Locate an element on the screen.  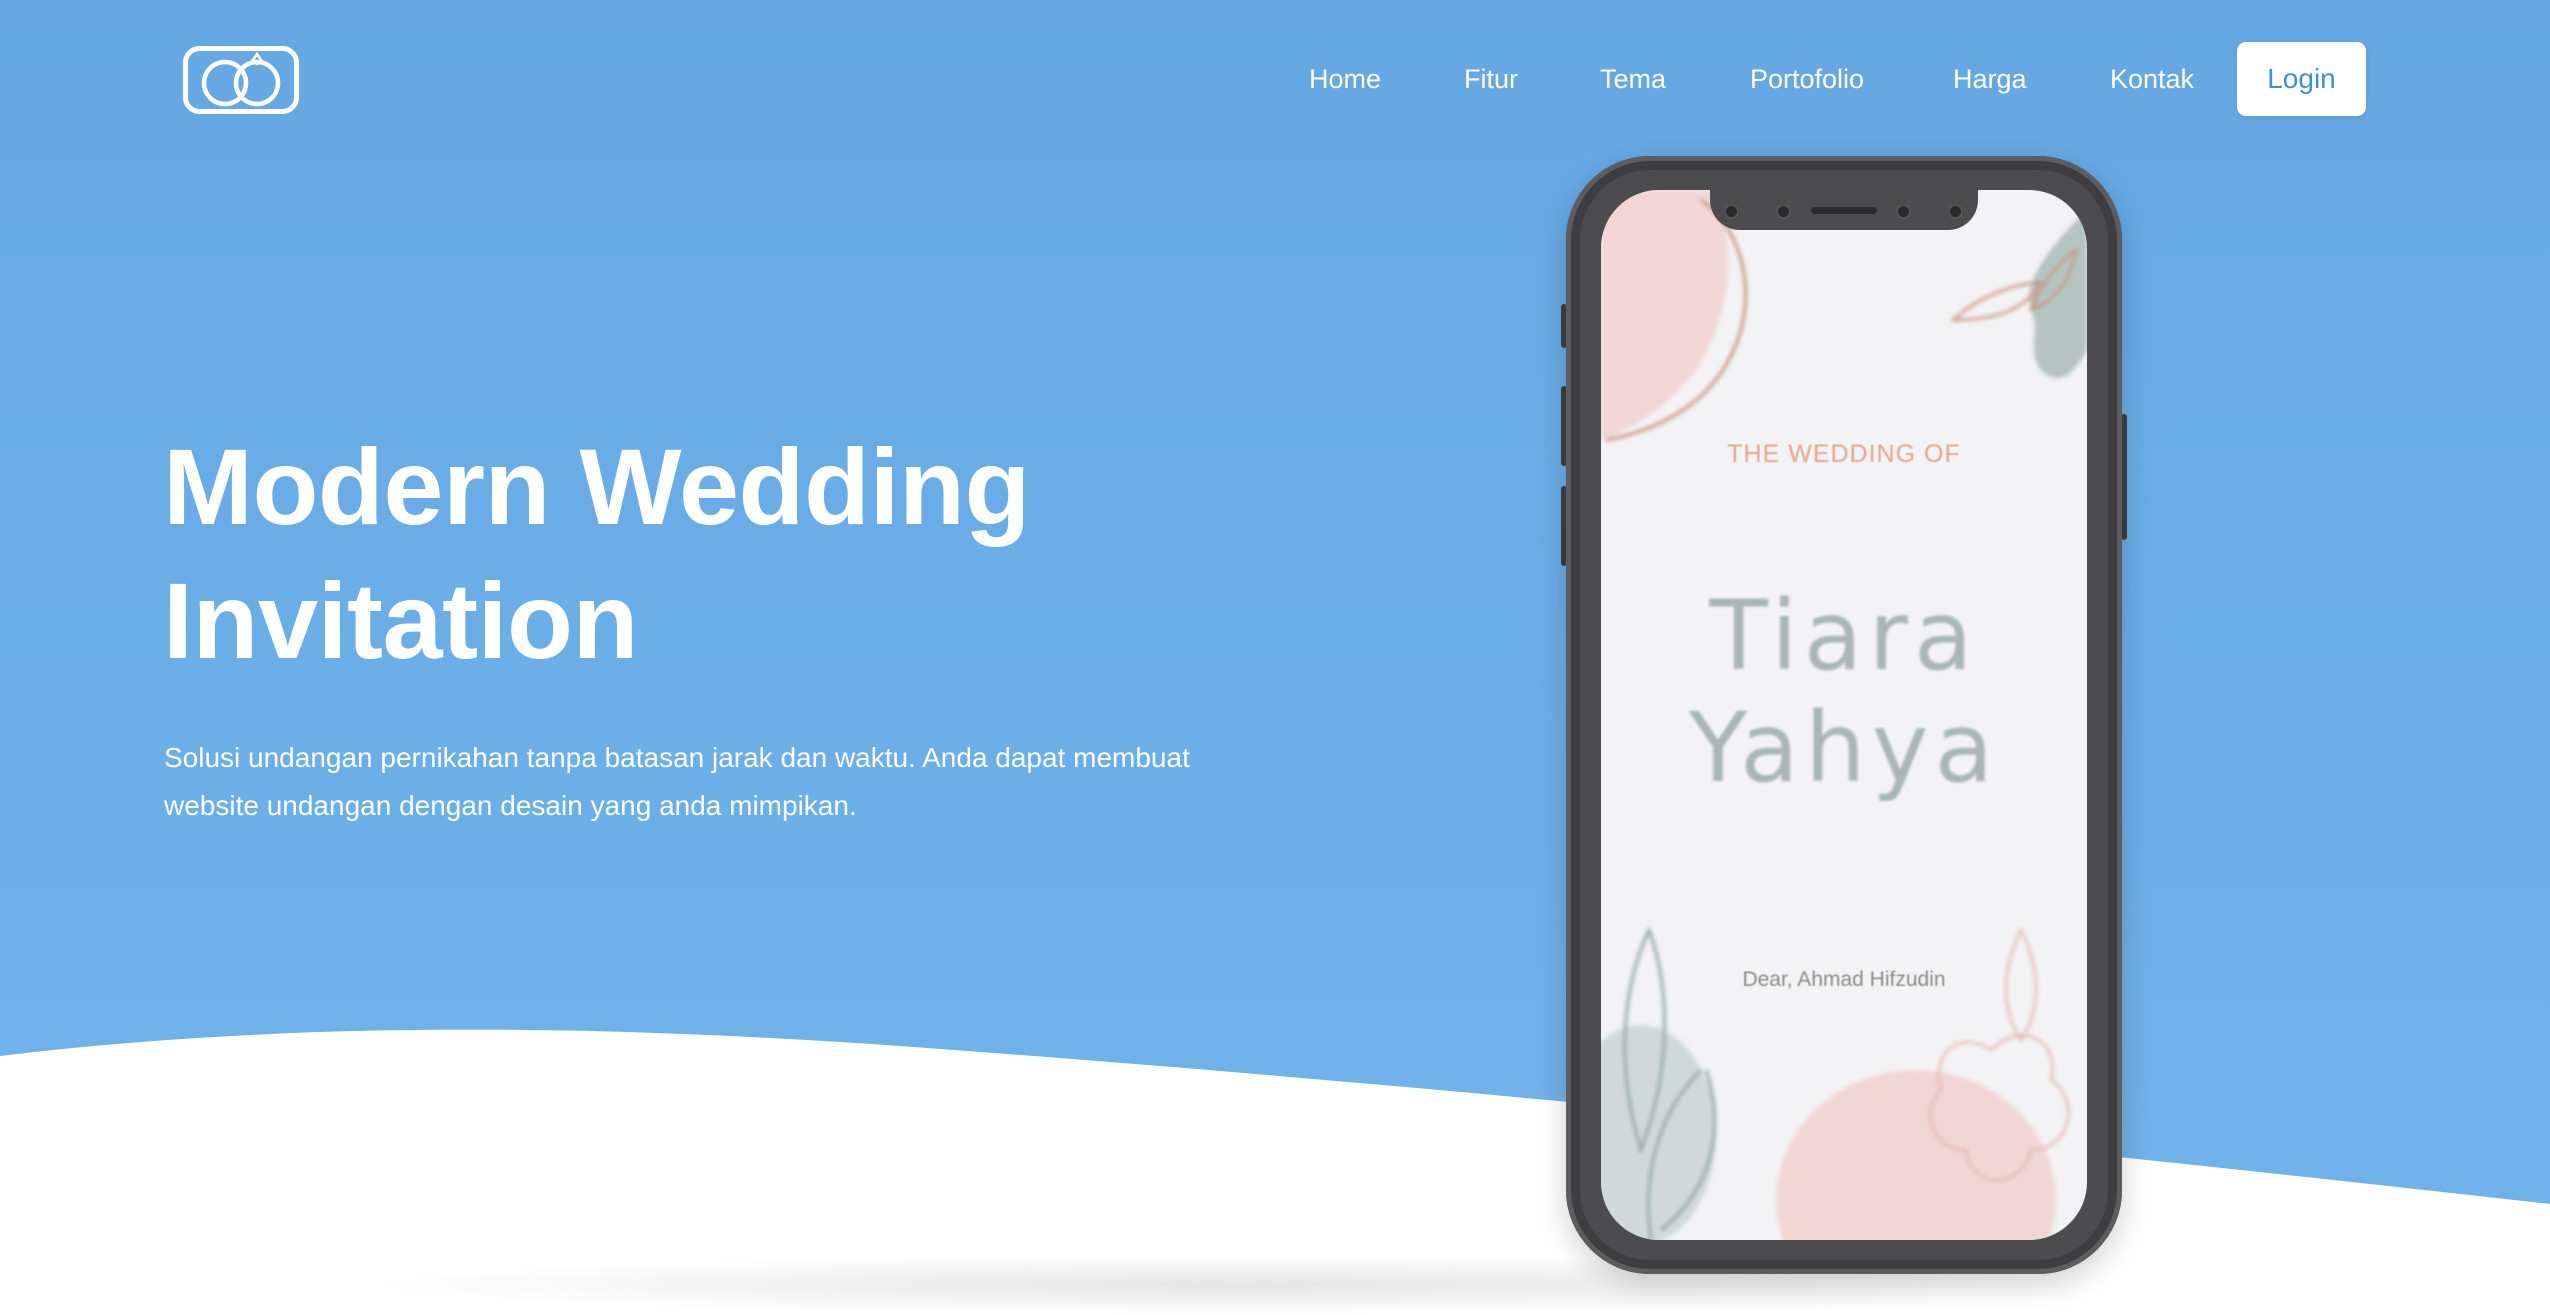
phone-speaker-grille is located at coordinates (1844, 210).